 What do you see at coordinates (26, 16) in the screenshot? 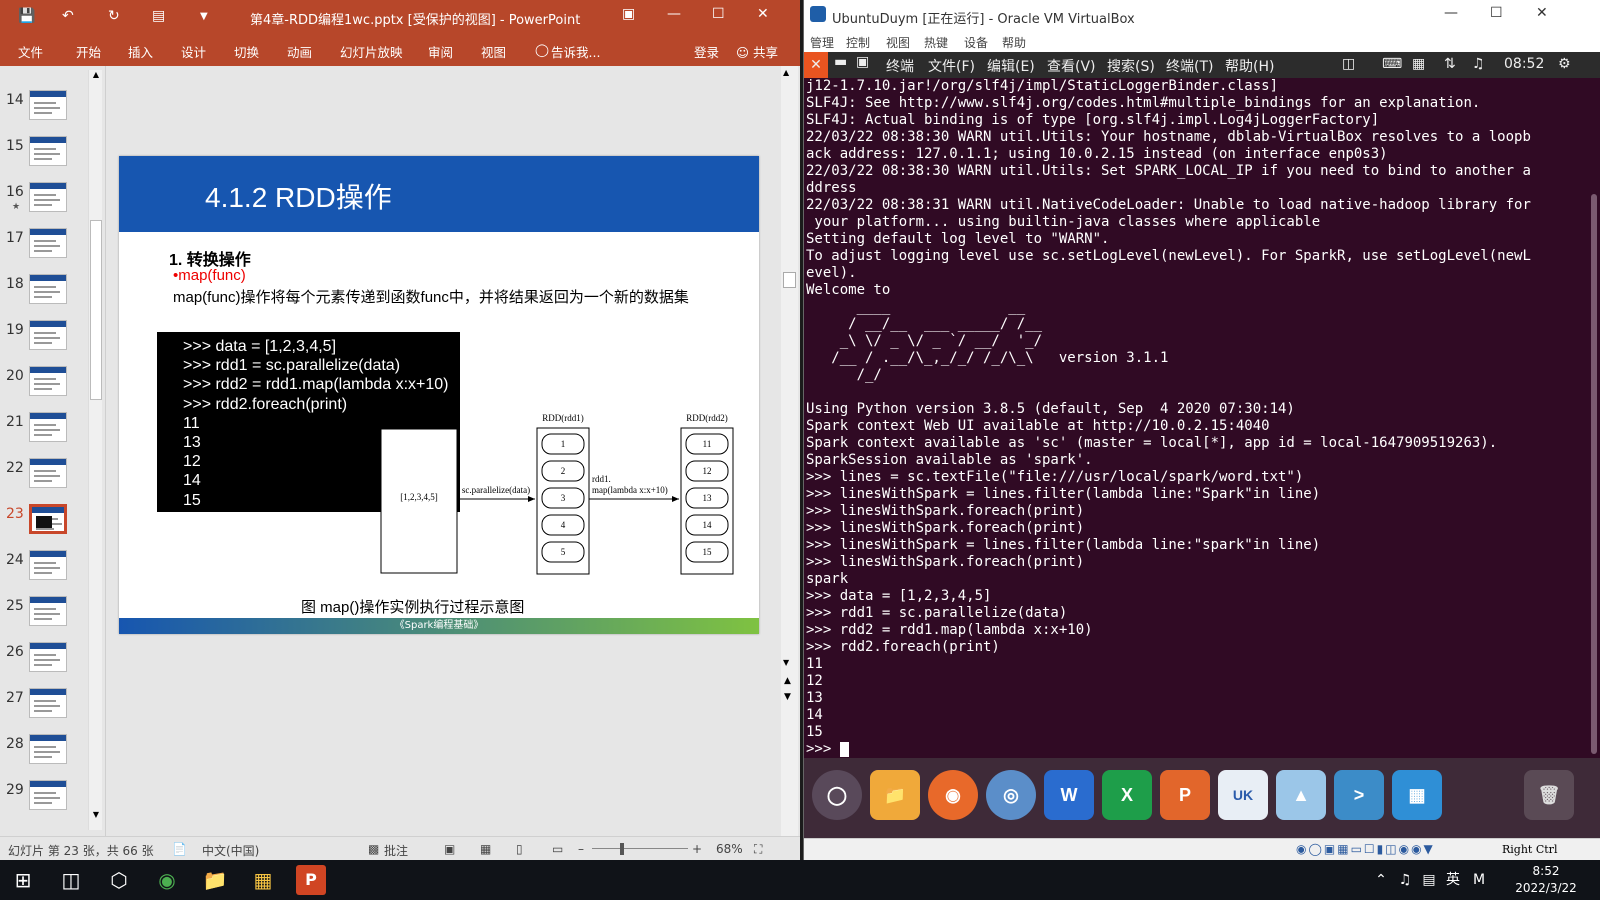
I see `save-icon: 💾` at bounding box center [26, 16].